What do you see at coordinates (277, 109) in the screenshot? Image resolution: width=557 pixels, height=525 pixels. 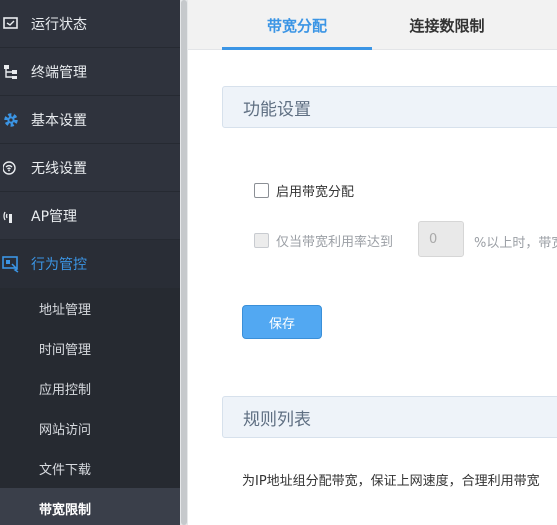 I see `section-title: 功能设置` at bounding box center [277, 109].